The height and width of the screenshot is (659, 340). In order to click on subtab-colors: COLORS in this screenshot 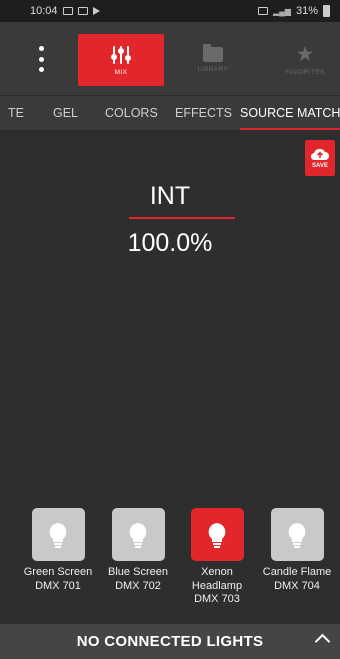, I will do `click(131, 113)`.